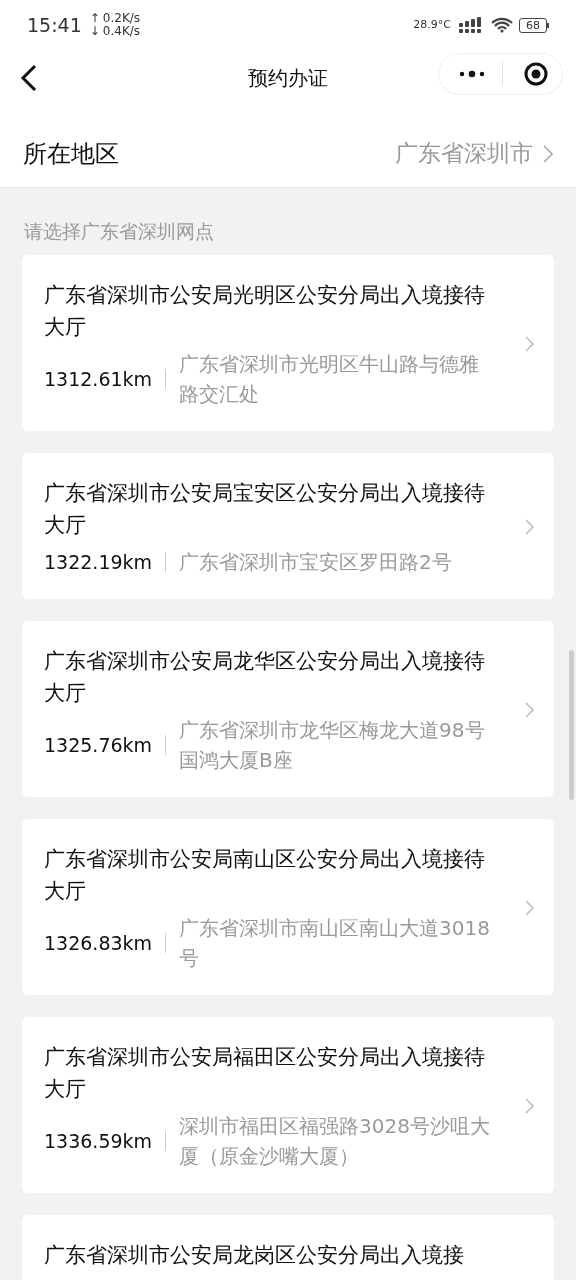 This screenshot has width=576, height=1280. I want to click on download-arrow: ↓, so click(94, 31).